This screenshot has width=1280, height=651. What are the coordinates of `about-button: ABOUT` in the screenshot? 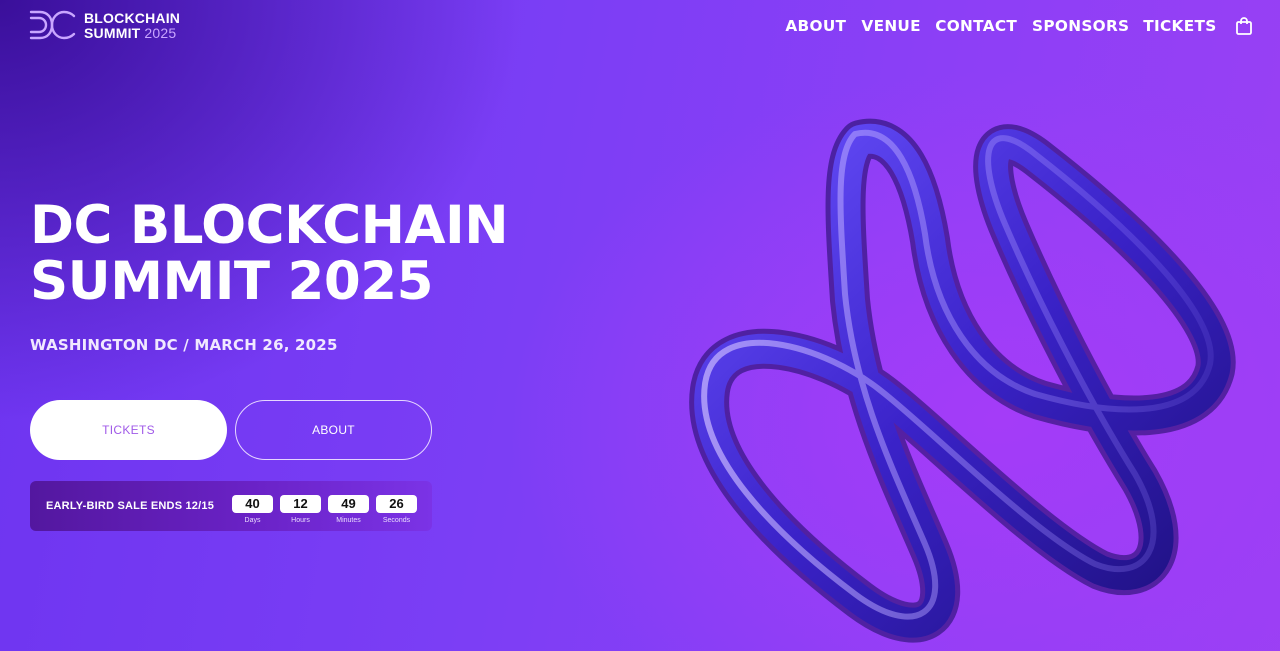 It's located at (333, 430).